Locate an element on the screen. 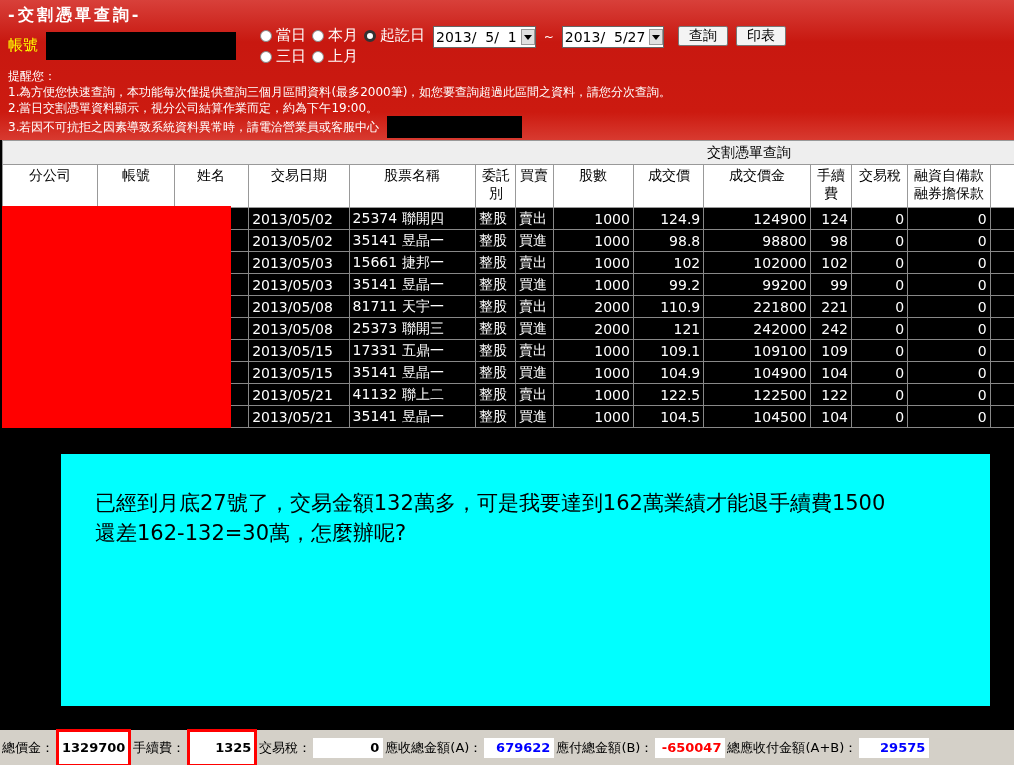 This screenshot has height=765, width=1014. column-header: 股票名稱 is located at coordinates (412, 186).